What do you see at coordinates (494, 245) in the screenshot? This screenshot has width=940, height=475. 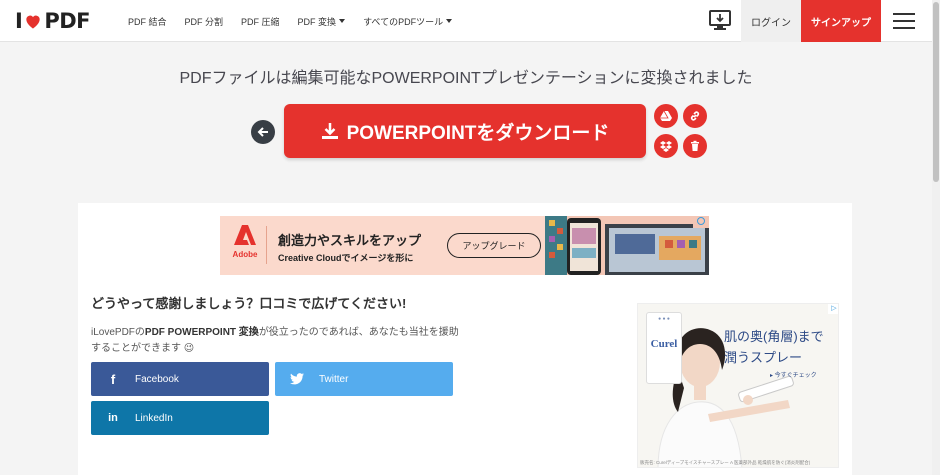 I see `ad-upgrade-button: アップグレード` at bounding box center [494, 245].